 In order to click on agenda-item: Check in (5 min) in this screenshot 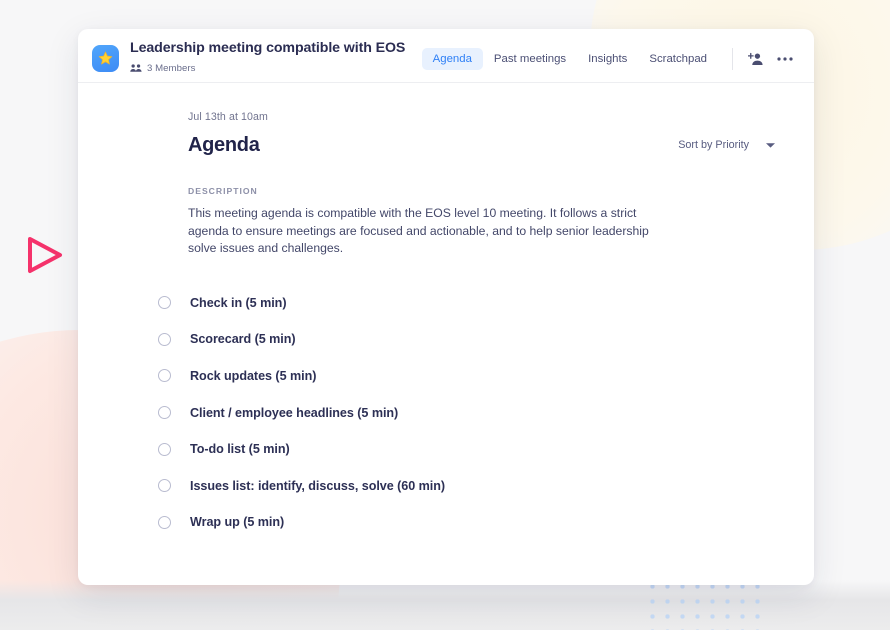, I will do `click(467, 303)`.